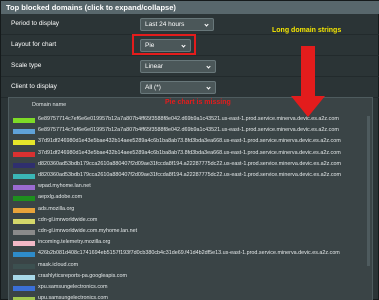  Describe the element at coordinates (154, 66) in the screenshot. I see `scale-value: Linear` at that location.